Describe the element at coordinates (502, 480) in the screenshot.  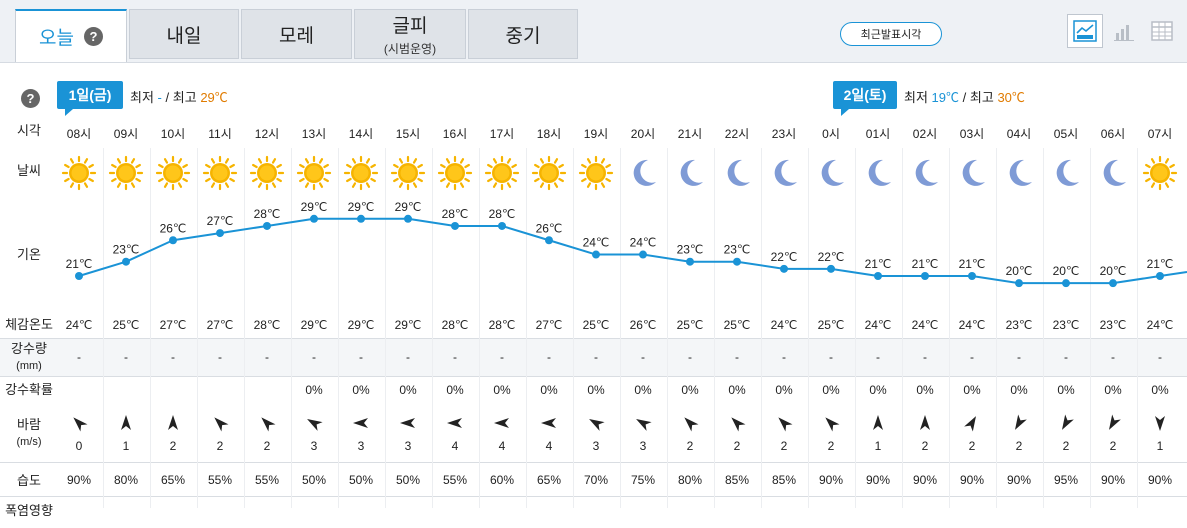
I see `humidity-value: 60%` at that location.